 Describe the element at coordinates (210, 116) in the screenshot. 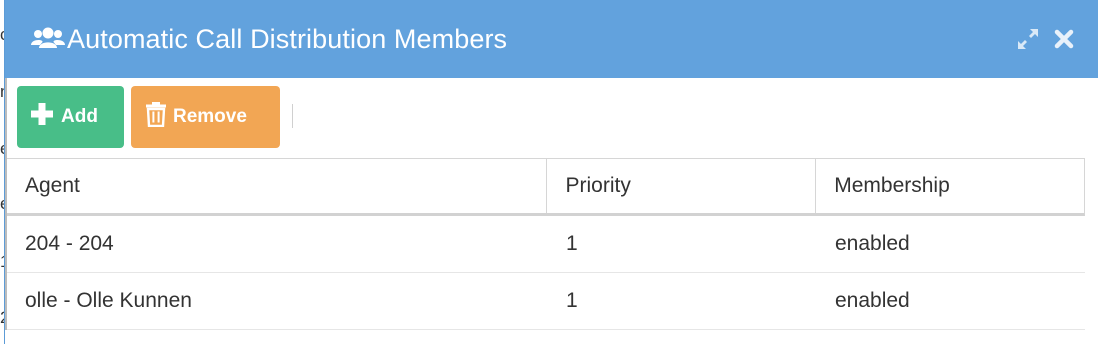

I see `remove-button-label: Remove` at that location.